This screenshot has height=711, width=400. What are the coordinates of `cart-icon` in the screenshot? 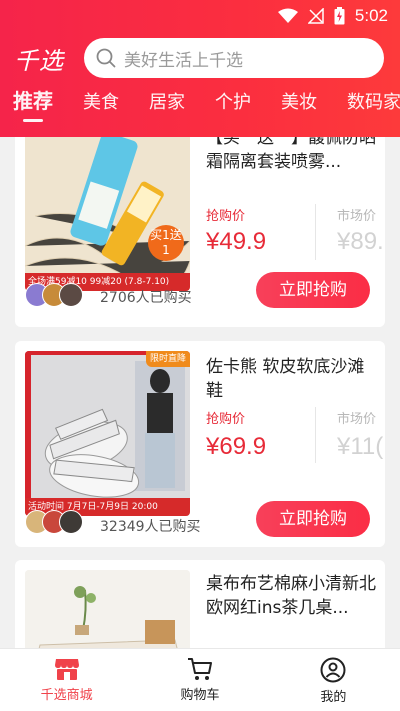 It's located at (199, 669).